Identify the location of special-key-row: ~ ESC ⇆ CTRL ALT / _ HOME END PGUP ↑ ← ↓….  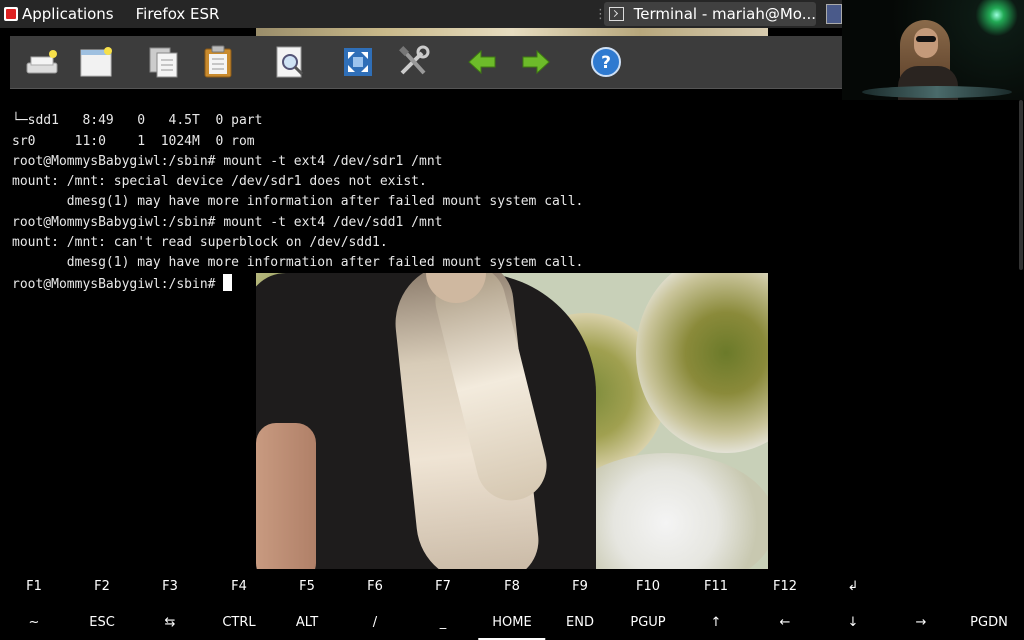
(512, 624).